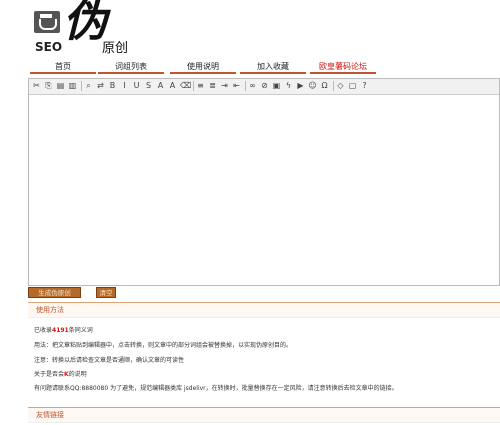 This screenshot has width=500, height=425. What do you see at coordinates (48, 86) in the screenshot?
I see `copy-icon: ⎘` at bounding box center [48, 86].